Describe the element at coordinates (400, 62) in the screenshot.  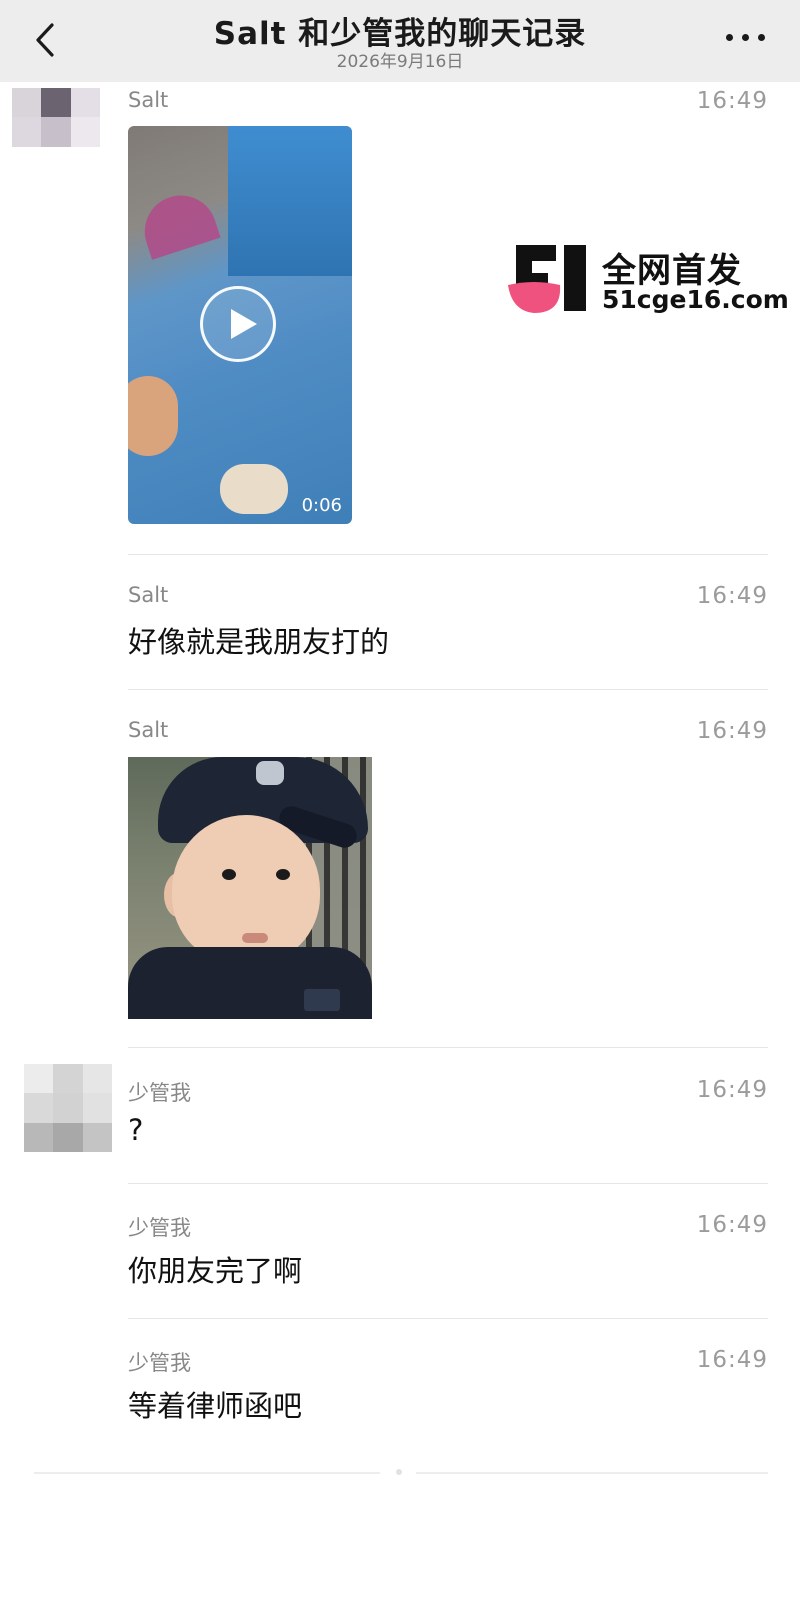
I see `chat-date: 2026年9月16日` at that location.